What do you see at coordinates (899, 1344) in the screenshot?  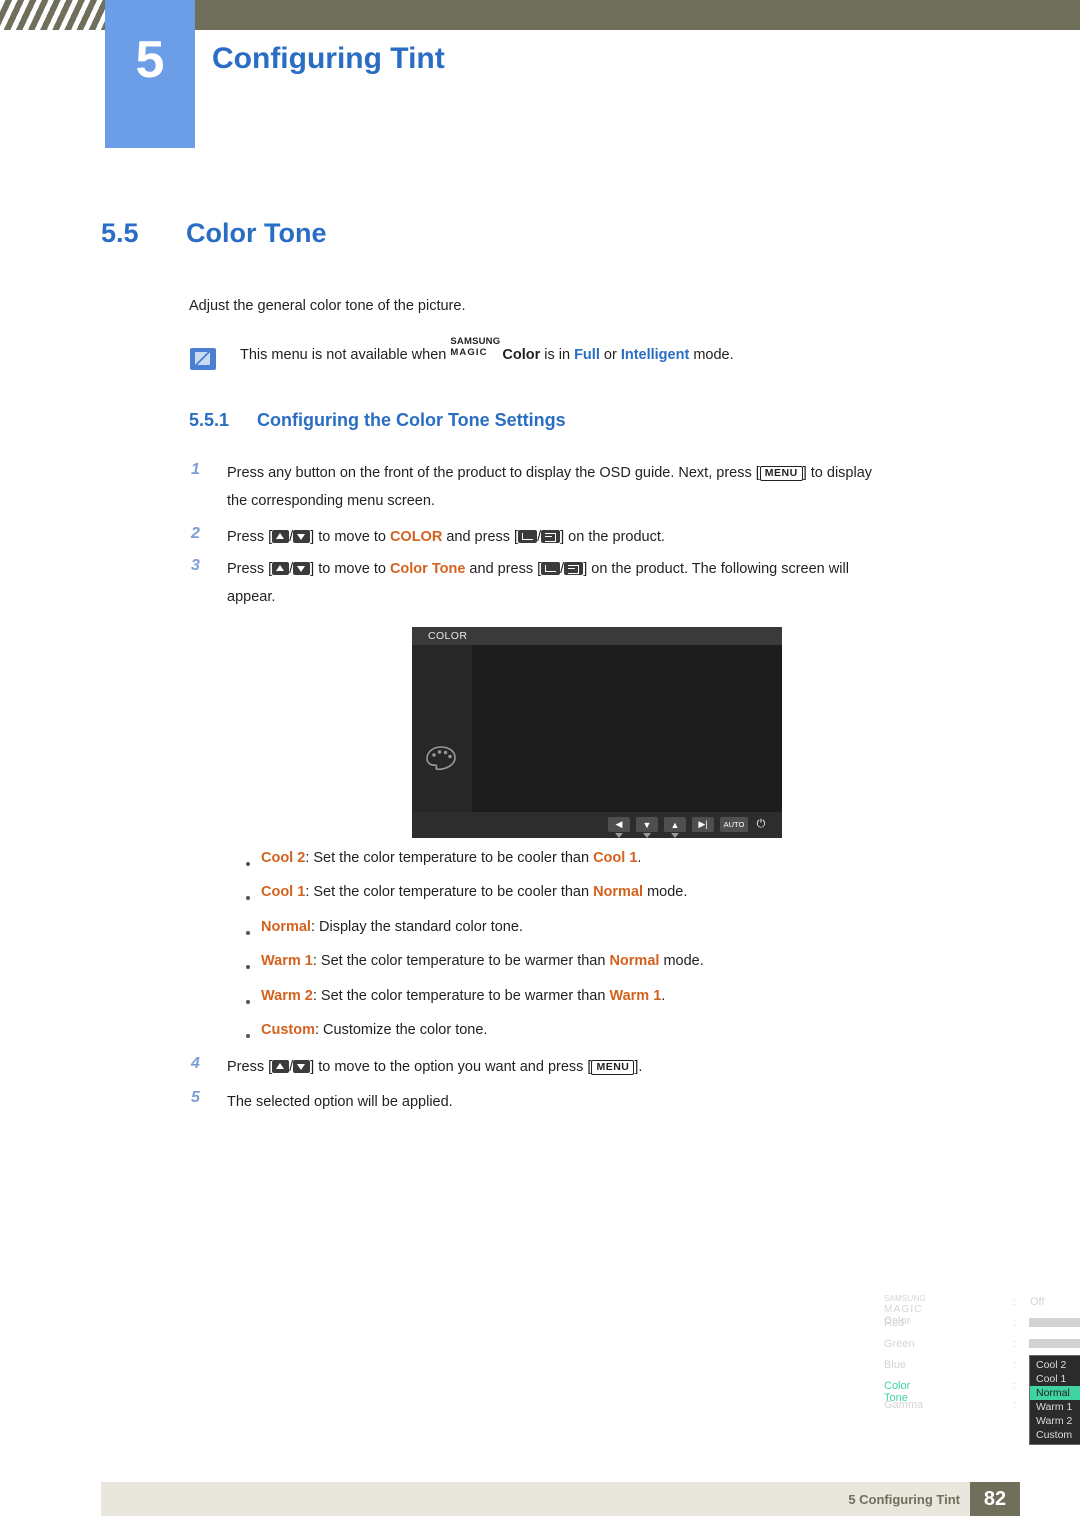 I see `osd-row-label-green: Green` at bounding box center [899, 1344].